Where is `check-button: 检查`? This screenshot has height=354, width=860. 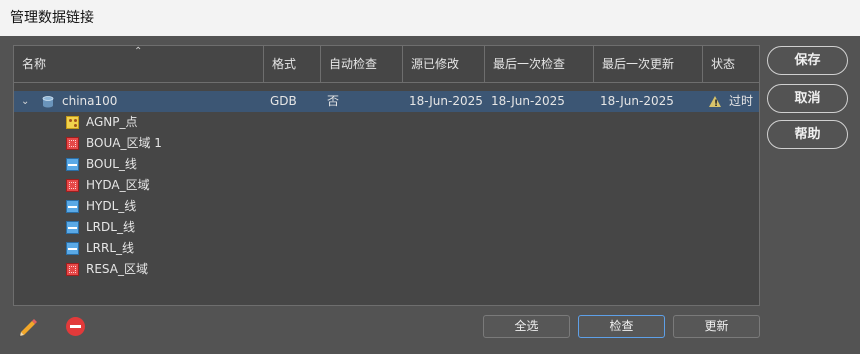
check-button: 检查 is located at coordinates (621, 326).